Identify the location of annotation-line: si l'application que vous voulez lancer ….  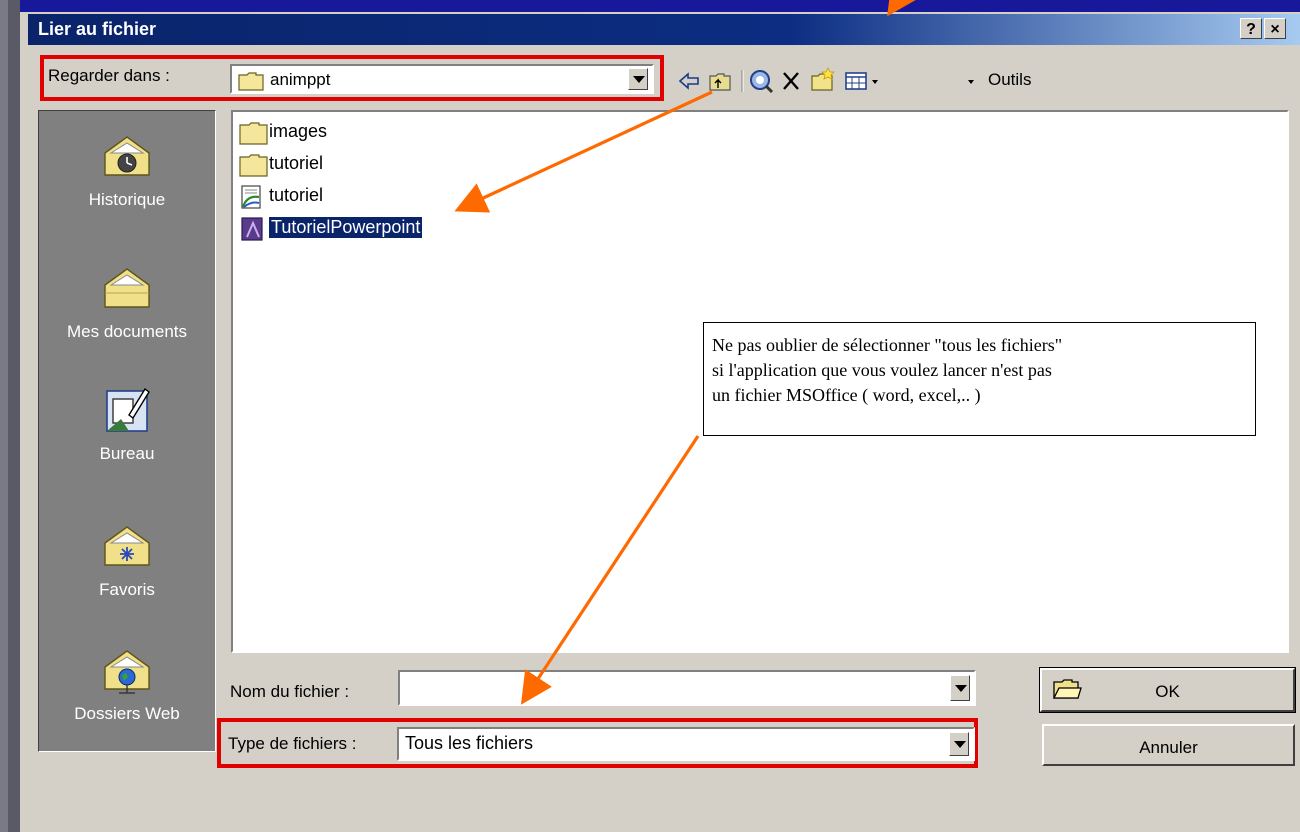
(882, 370).